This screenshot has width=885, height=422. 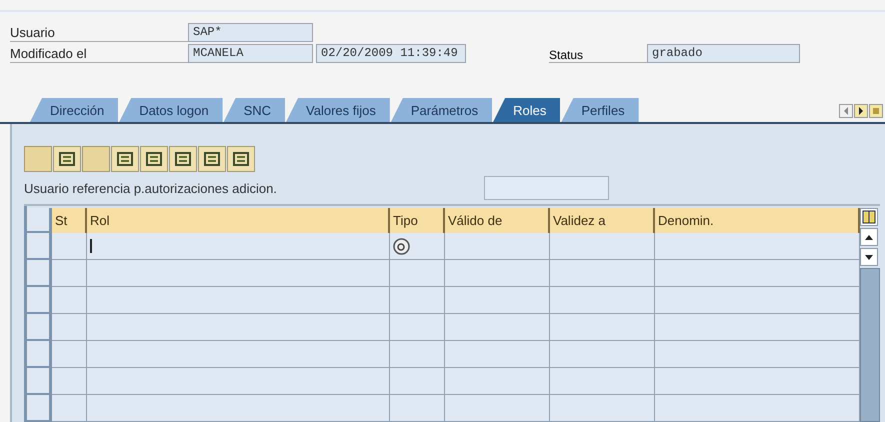 I want to click on display-field: grabado, so click(x=723, y=53).